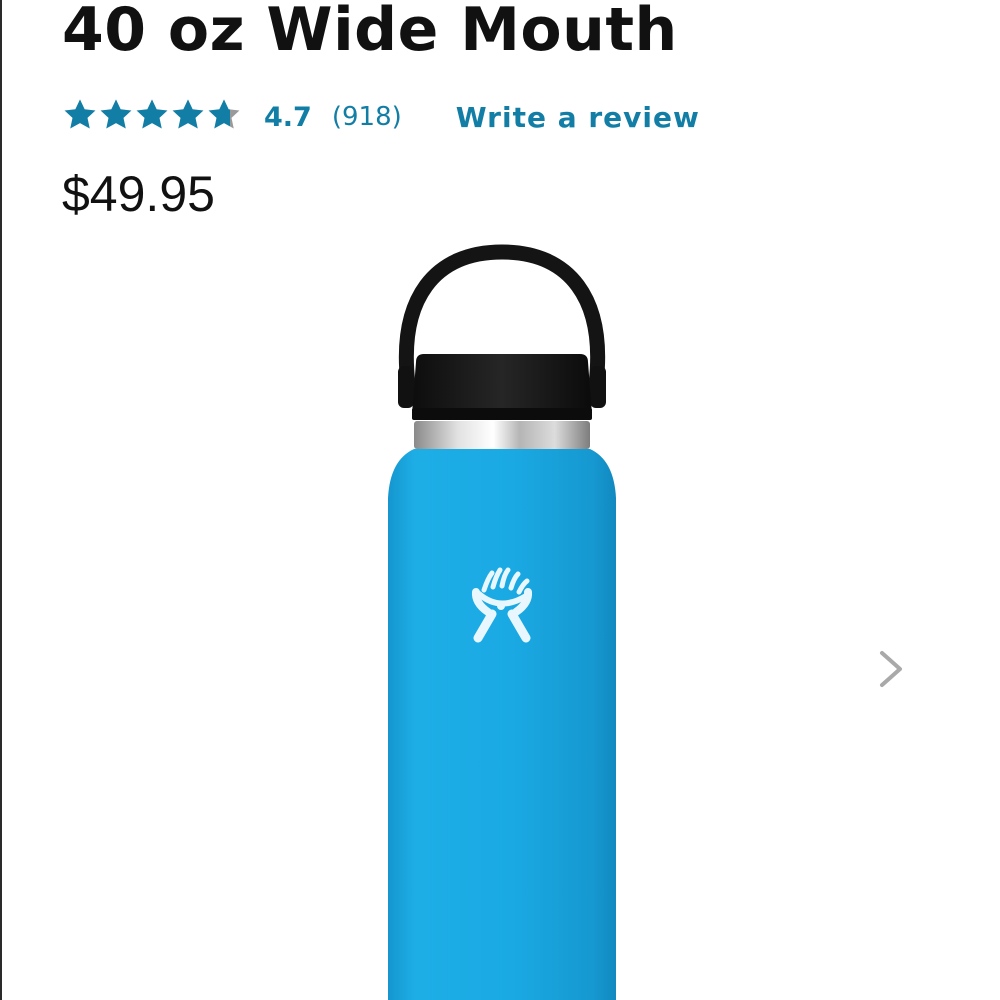 This screenshot has height=1000, width=1000. I want to click on rating-value: 4.7, so click(288, 117).